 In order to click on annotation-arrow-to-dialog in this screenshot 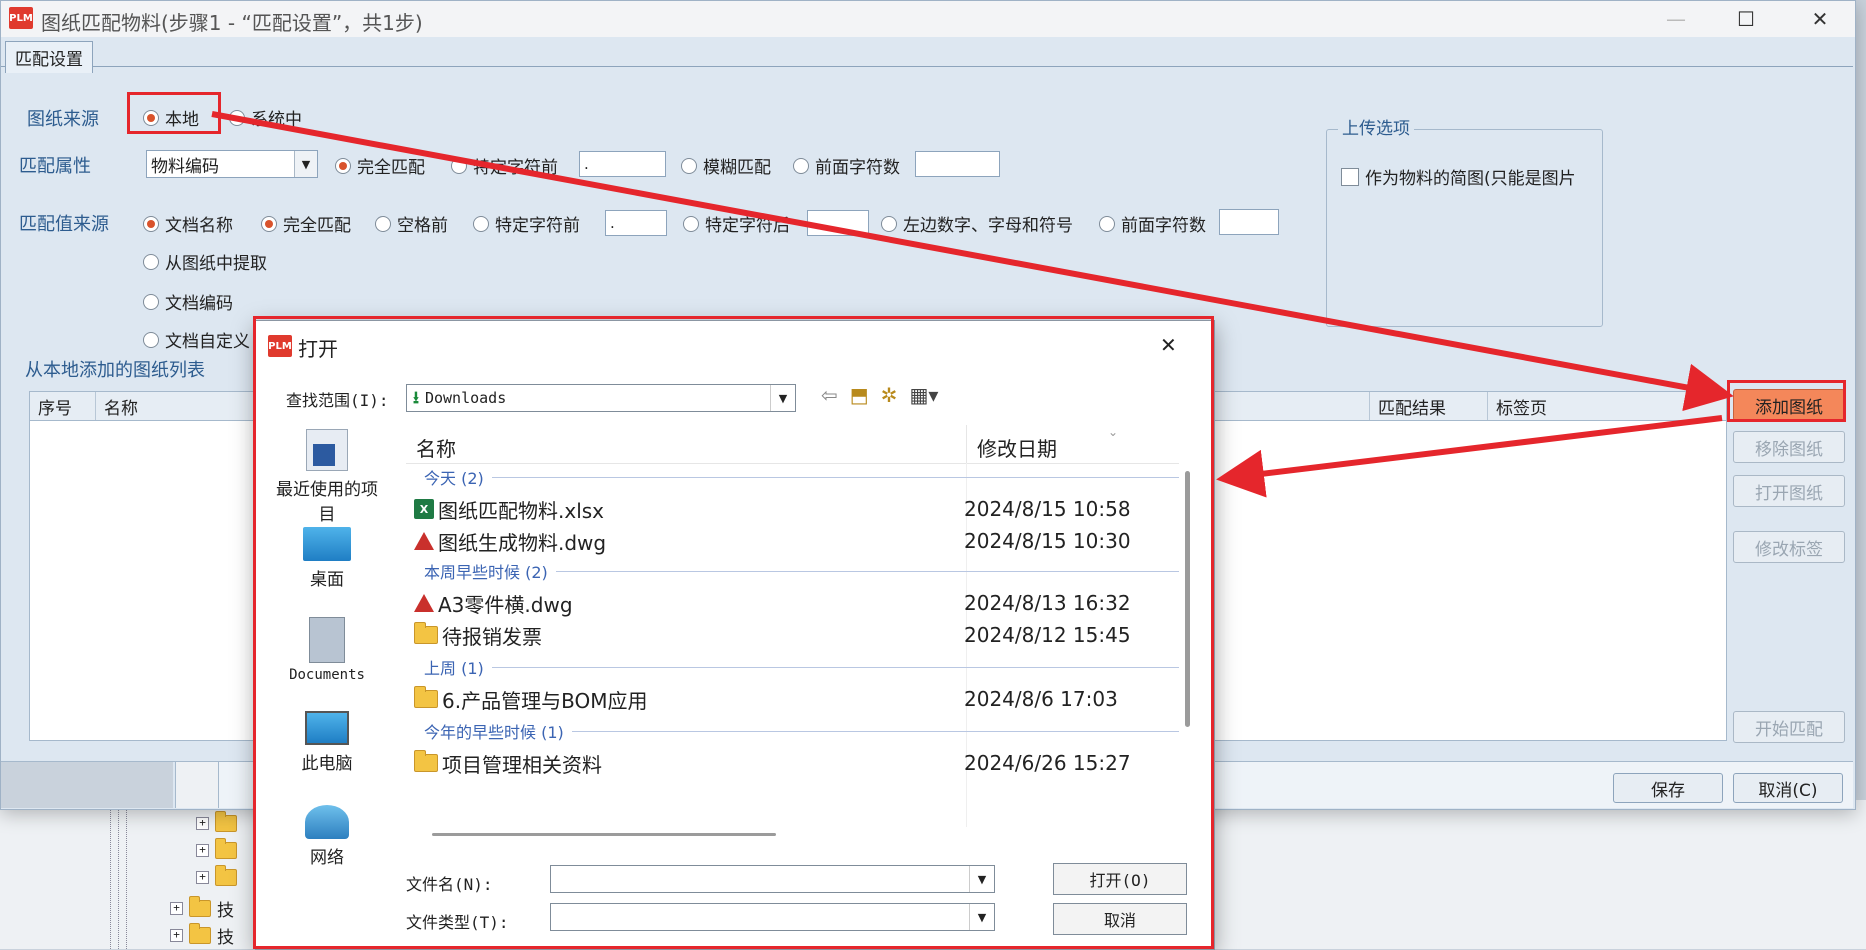, I will do `click(1469, 456)`.